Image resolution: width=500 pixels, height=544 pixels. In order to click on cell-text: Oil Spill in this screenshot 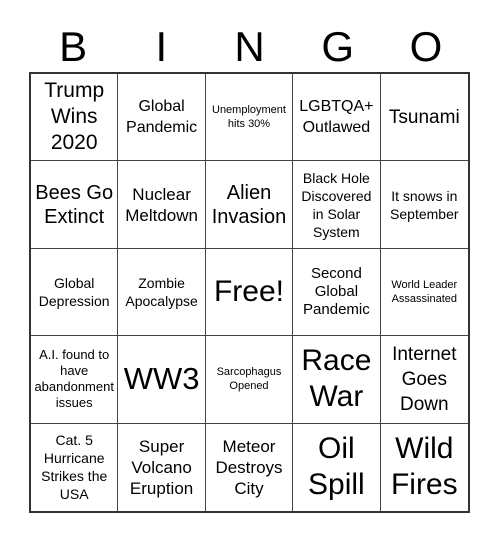, I will do `click(336, 467)`.